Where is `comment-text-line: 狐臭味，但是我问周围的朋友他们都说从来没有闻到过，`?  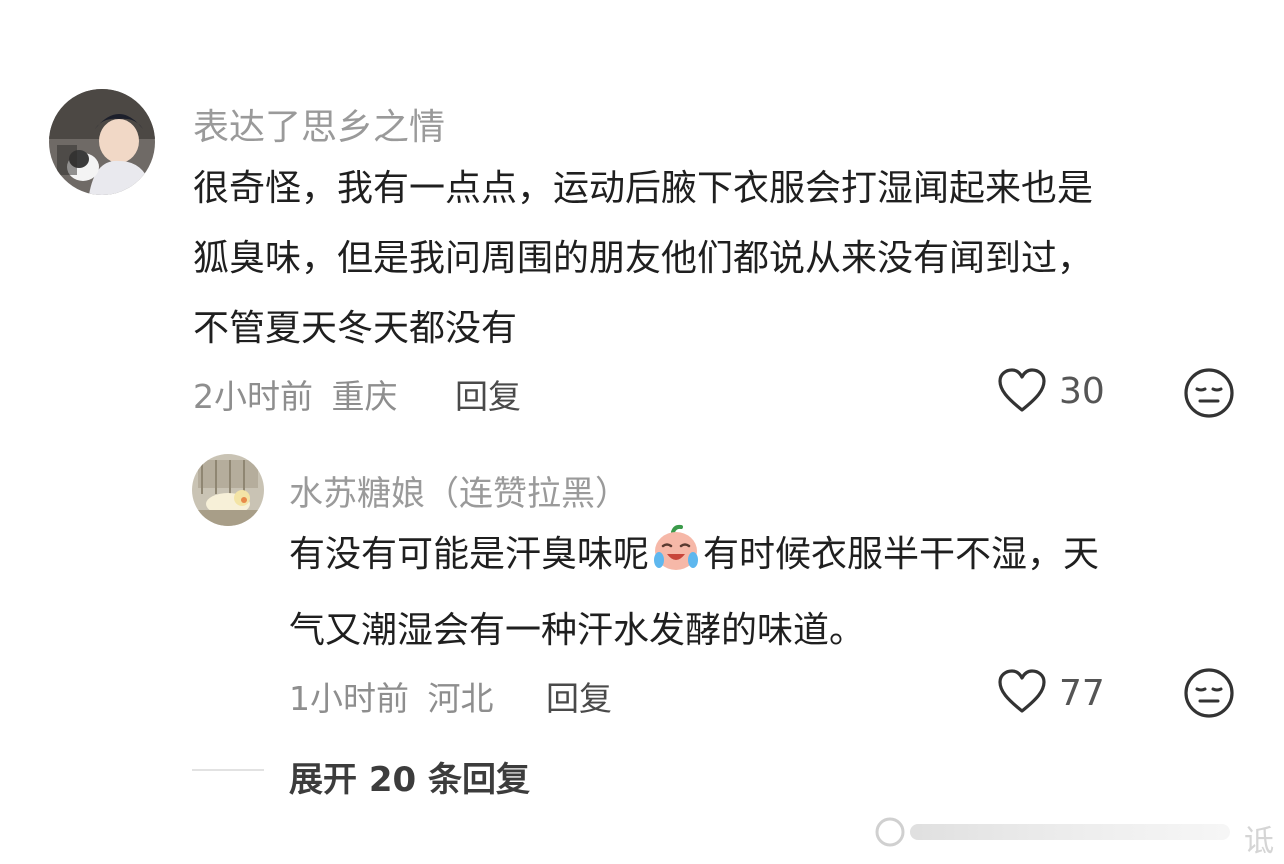
comment-text-line: 狐臭味，但是我问周围的朋友他们都说从来没有闻到过， is located at coordinates (643, 258).